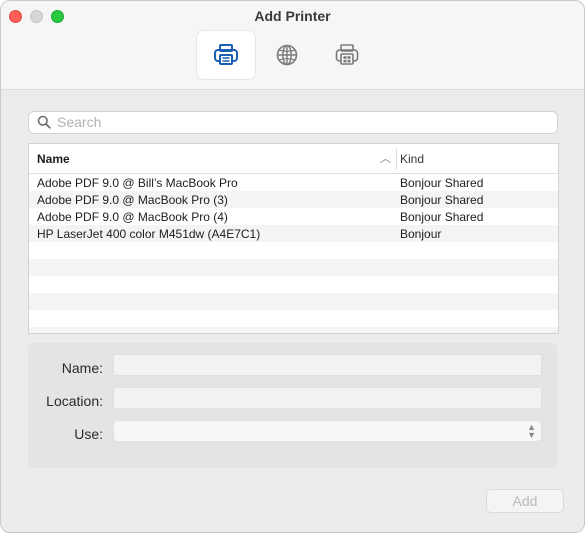  Describe the element at coordinates (53, 159) in the screenshot. I see `column-header-name: Name` at that location.